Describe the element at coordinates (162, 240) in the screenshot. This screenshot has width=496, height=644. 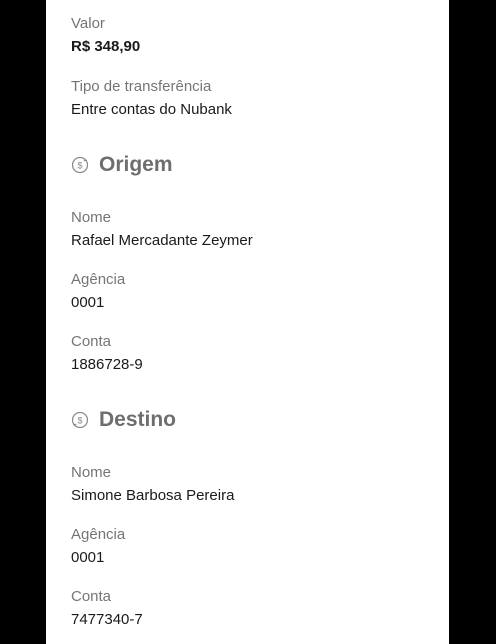
I see `origem-nome-value: Rafael Mercadante Zeymer` at that location.